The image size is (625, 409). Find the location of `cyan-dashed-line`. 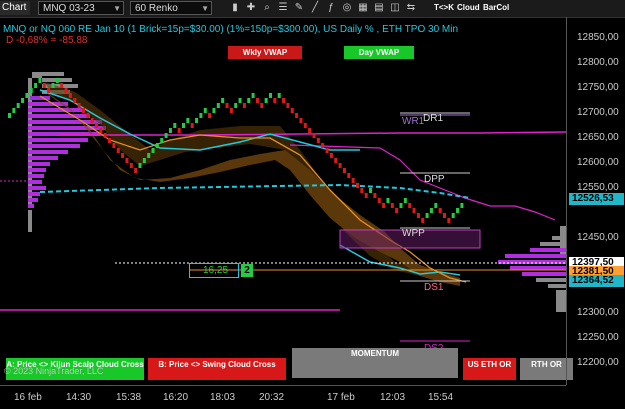

cyan-dashed-line is located at coordinates (255, 191).